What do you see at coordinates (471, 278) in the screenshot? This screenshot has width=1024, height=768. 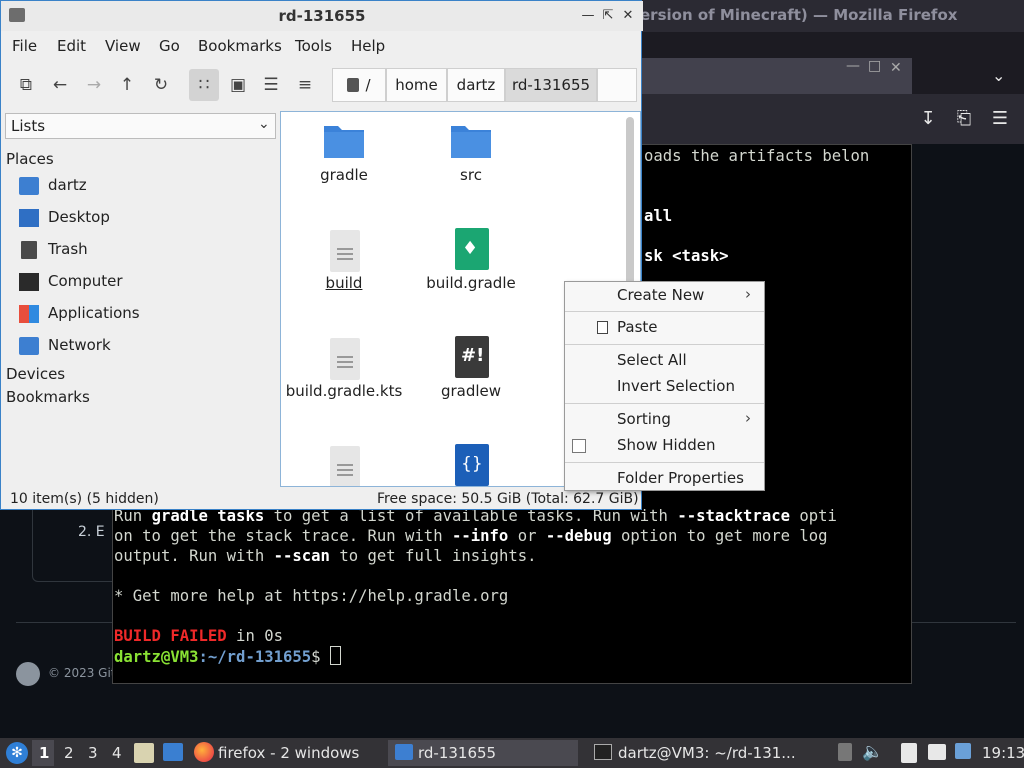 I see `file-item-build-gradle: ♦ build.gradle` at bounding box center [471, 278].